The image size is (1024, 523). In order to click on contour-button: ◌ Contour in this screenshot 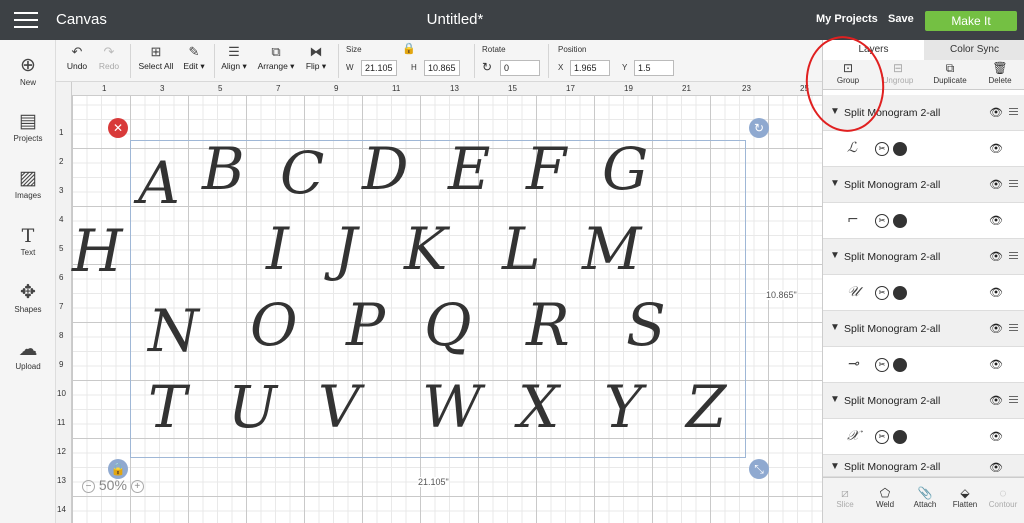, I will do `click(1003, 497)`.